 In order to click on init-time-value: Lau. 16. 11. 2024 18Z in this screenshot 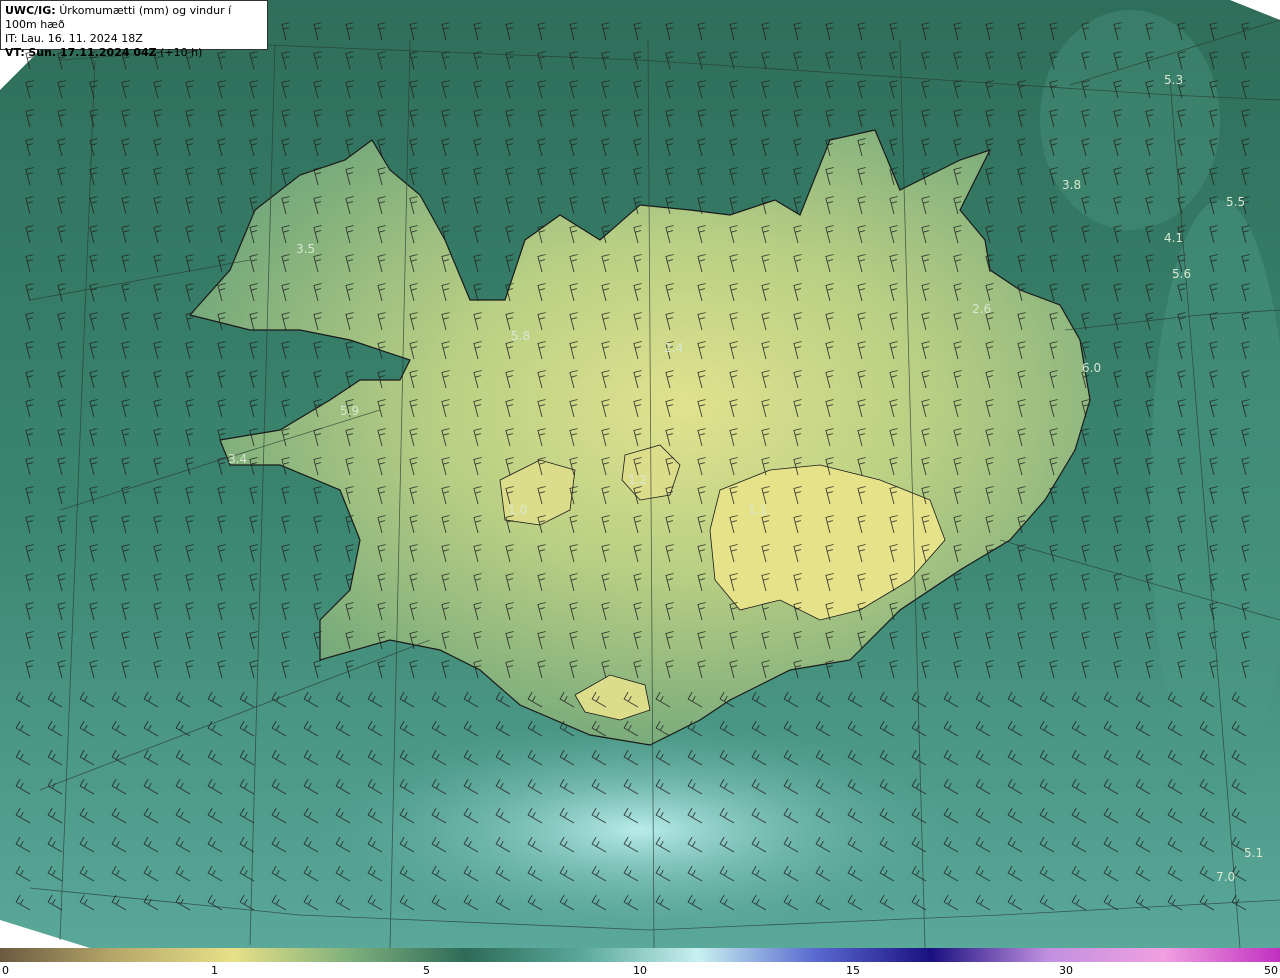, I will do `click(81, 38)`.